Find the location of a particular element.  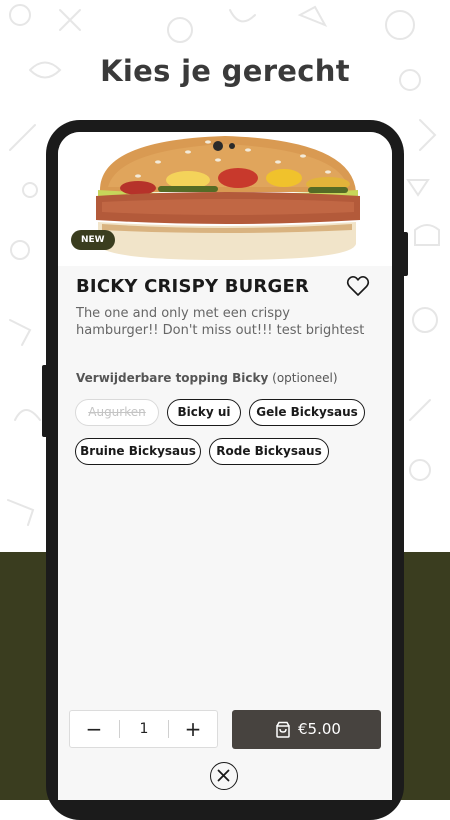

increase-button: + is located at coordinates (193, 729).